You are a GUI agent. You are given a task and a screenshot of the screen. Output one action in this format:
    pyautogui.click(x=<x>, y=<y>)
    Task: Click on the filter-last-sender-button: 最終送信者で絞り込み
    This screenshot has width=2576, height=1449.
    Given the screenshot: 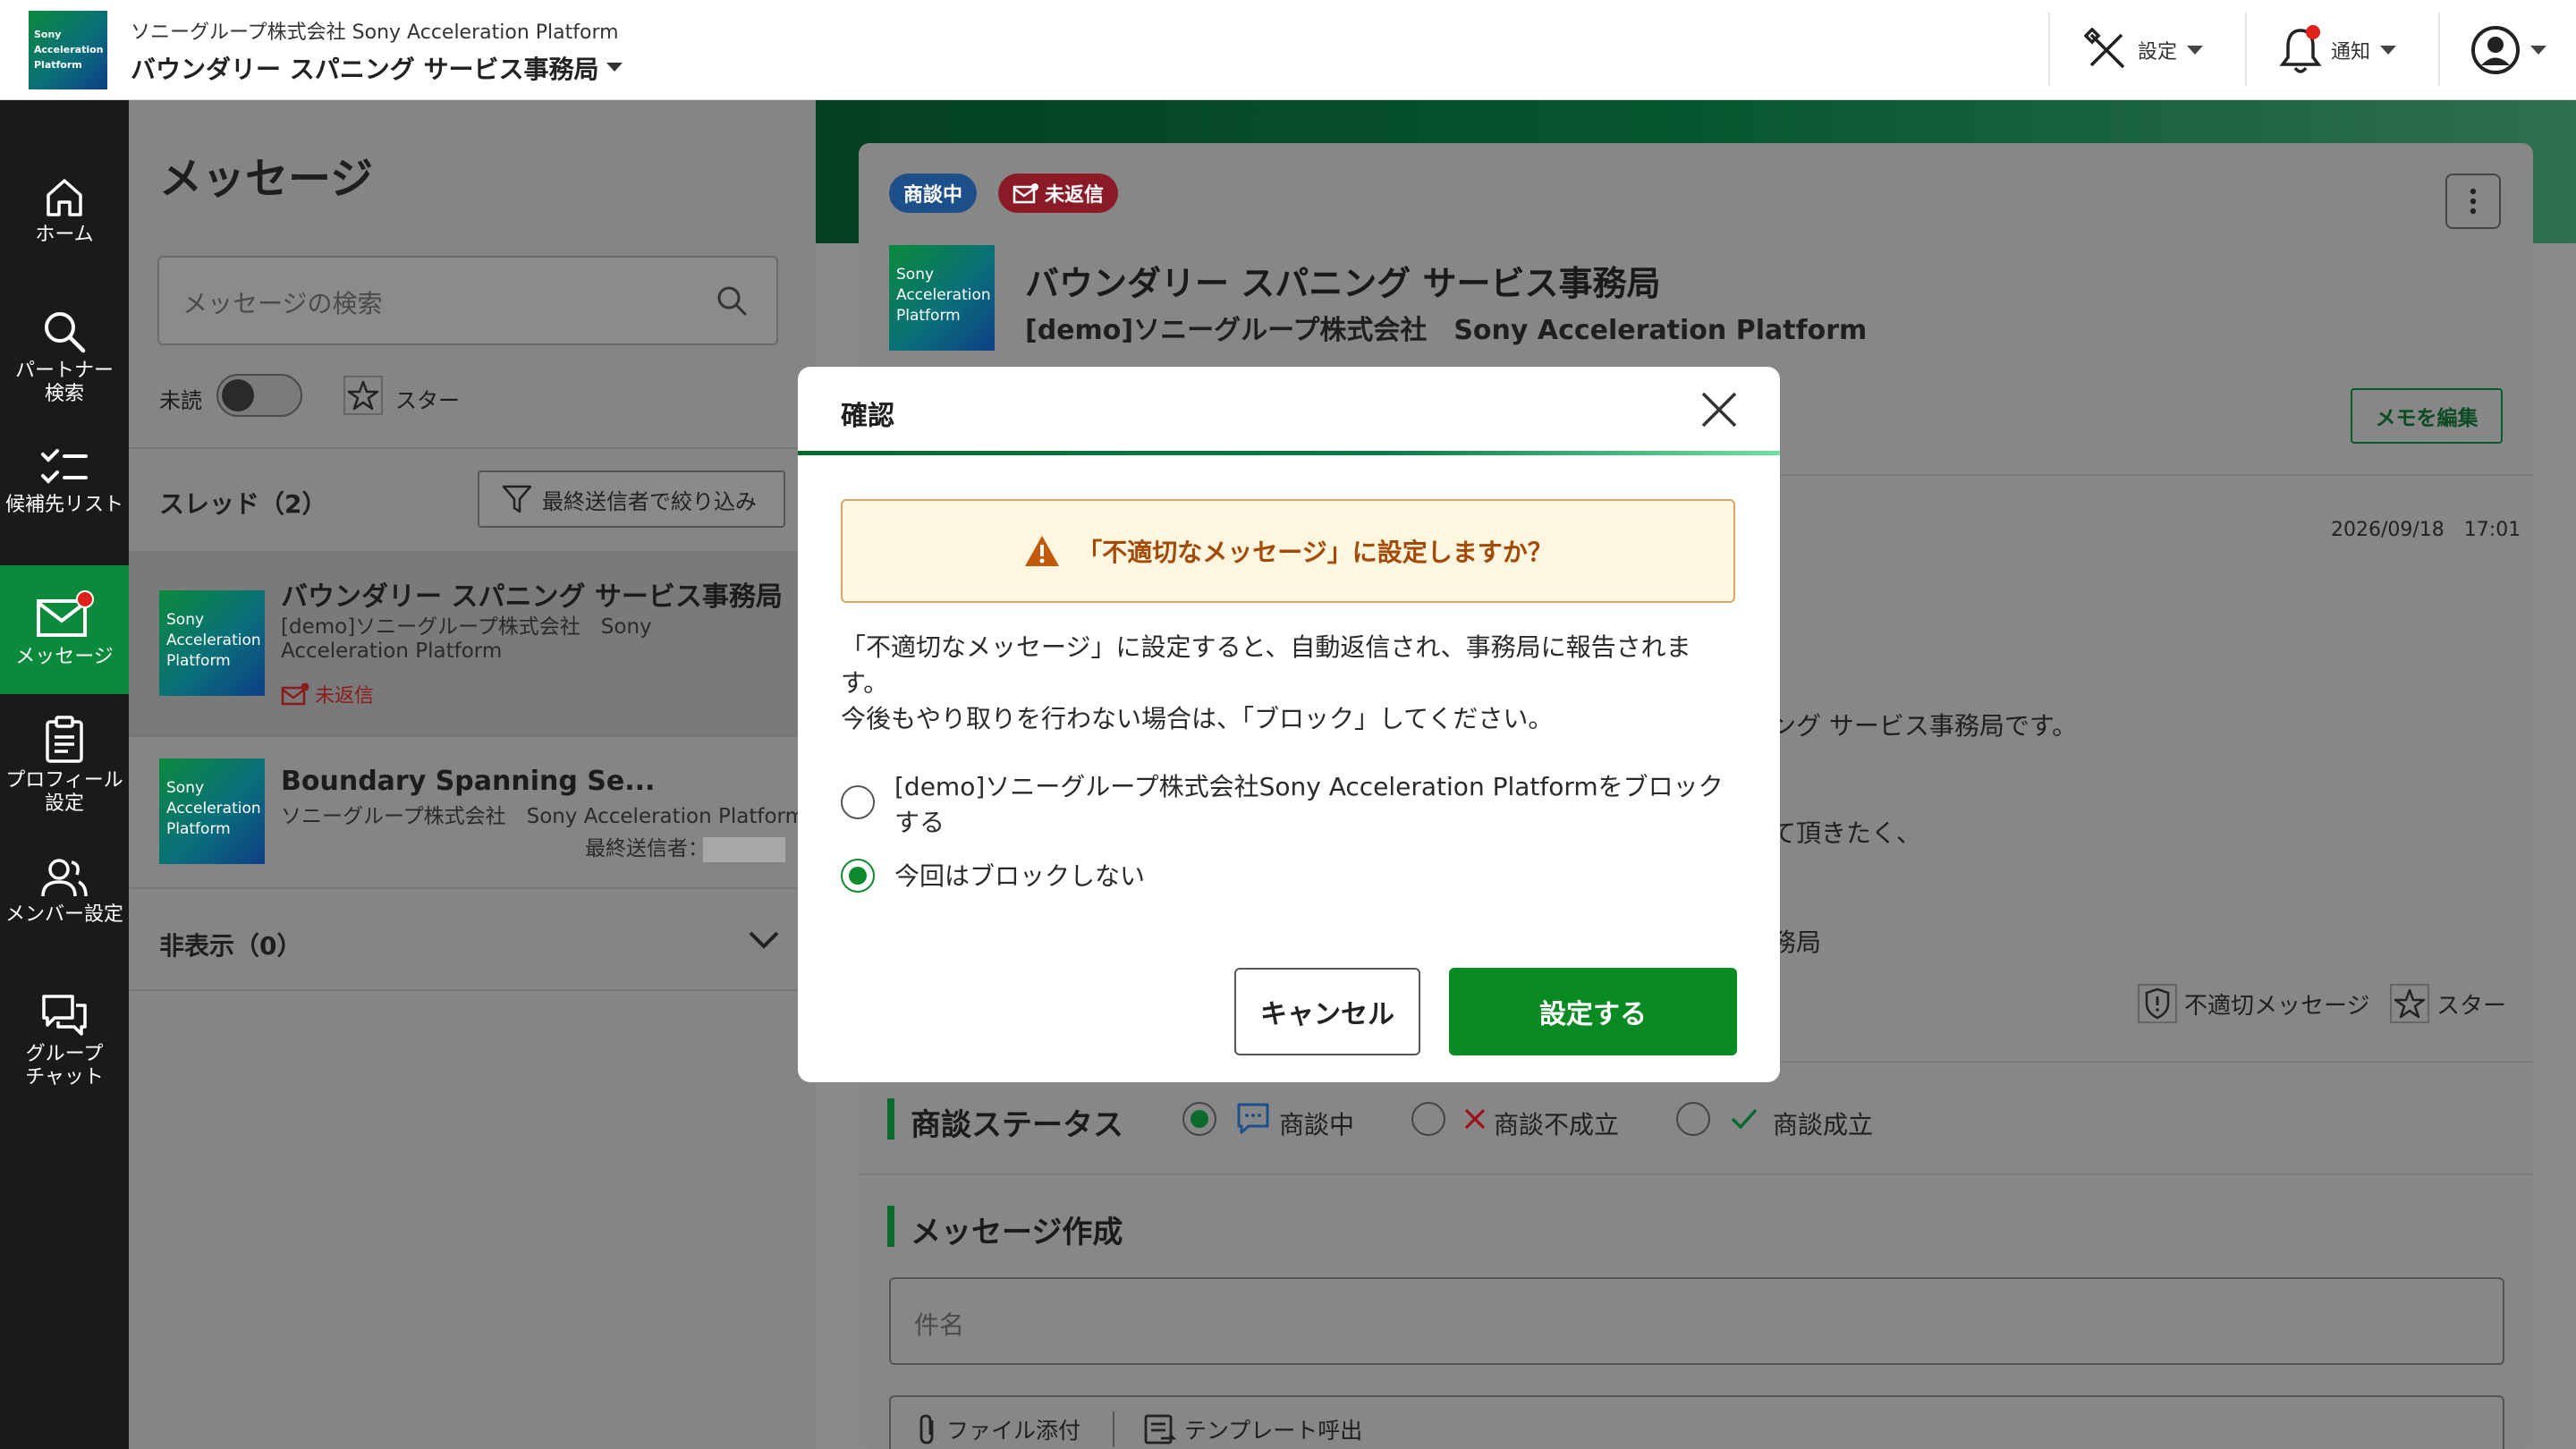 What is the action you would take?
    pyautogui.click(x=631, y=499)
    